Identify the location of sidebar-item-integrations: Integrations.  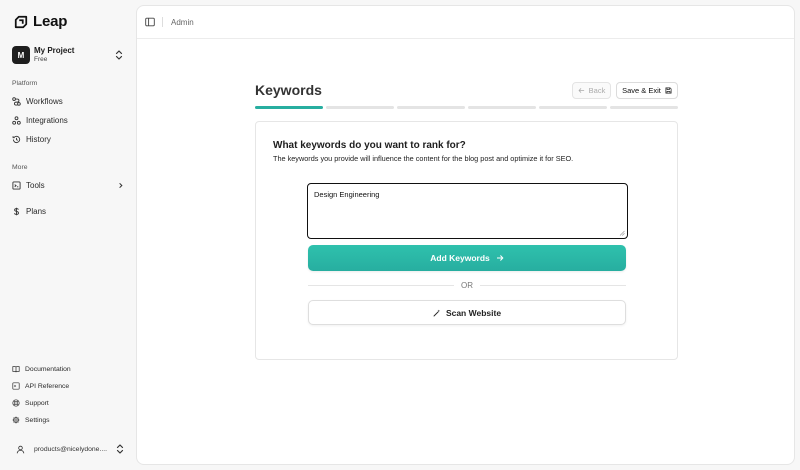
(69, 120).